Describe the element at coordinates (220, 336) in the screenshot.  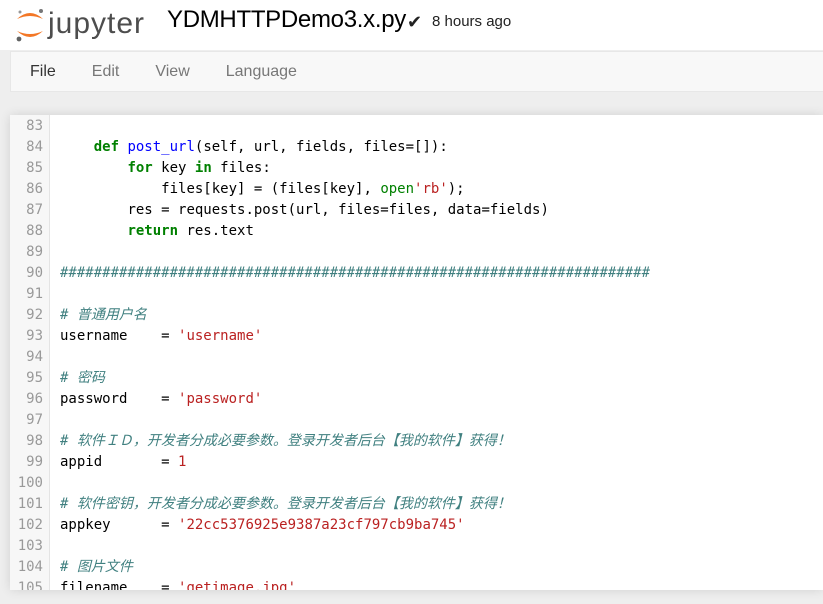
I see `token-s: 'username'` at that location.